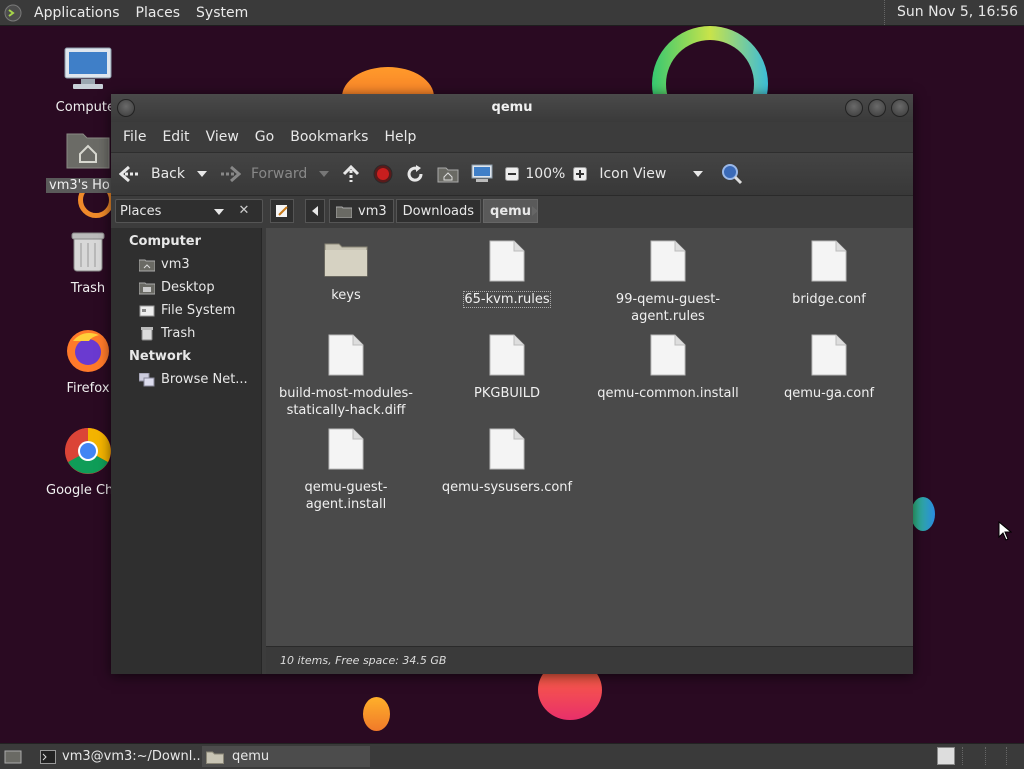  I want to click on edit-icon, so click(282, 211).